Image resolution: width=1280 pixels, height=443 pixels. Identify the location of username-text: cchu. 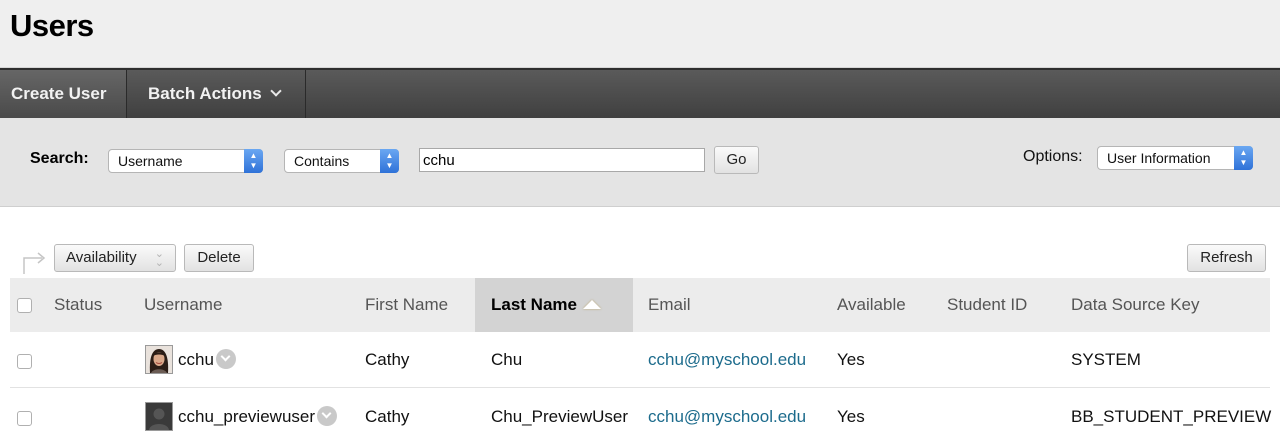
(196, 359).